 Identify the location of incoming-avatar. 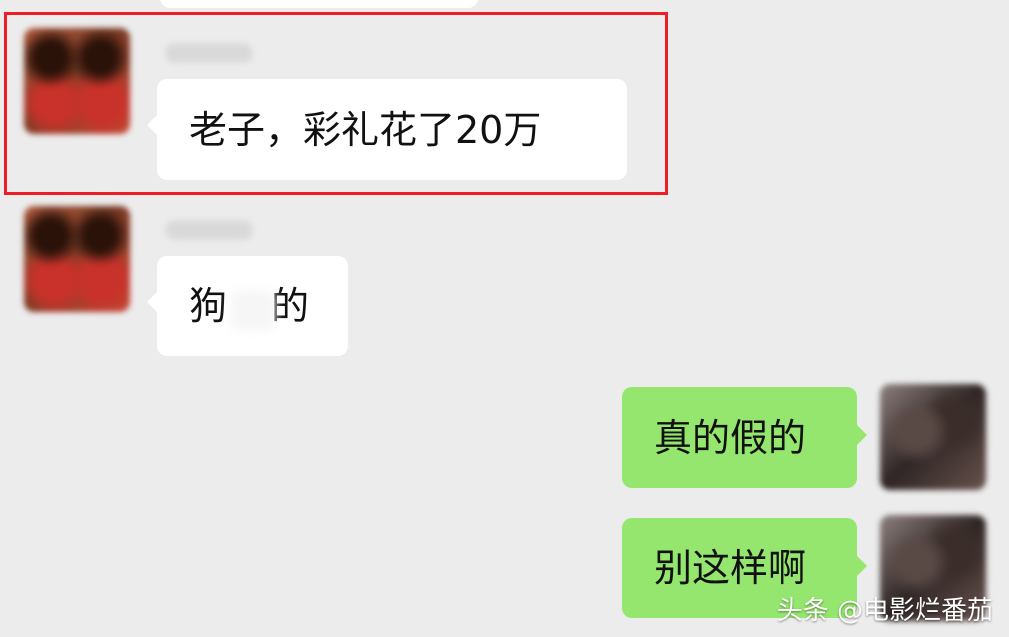
(77, 259).